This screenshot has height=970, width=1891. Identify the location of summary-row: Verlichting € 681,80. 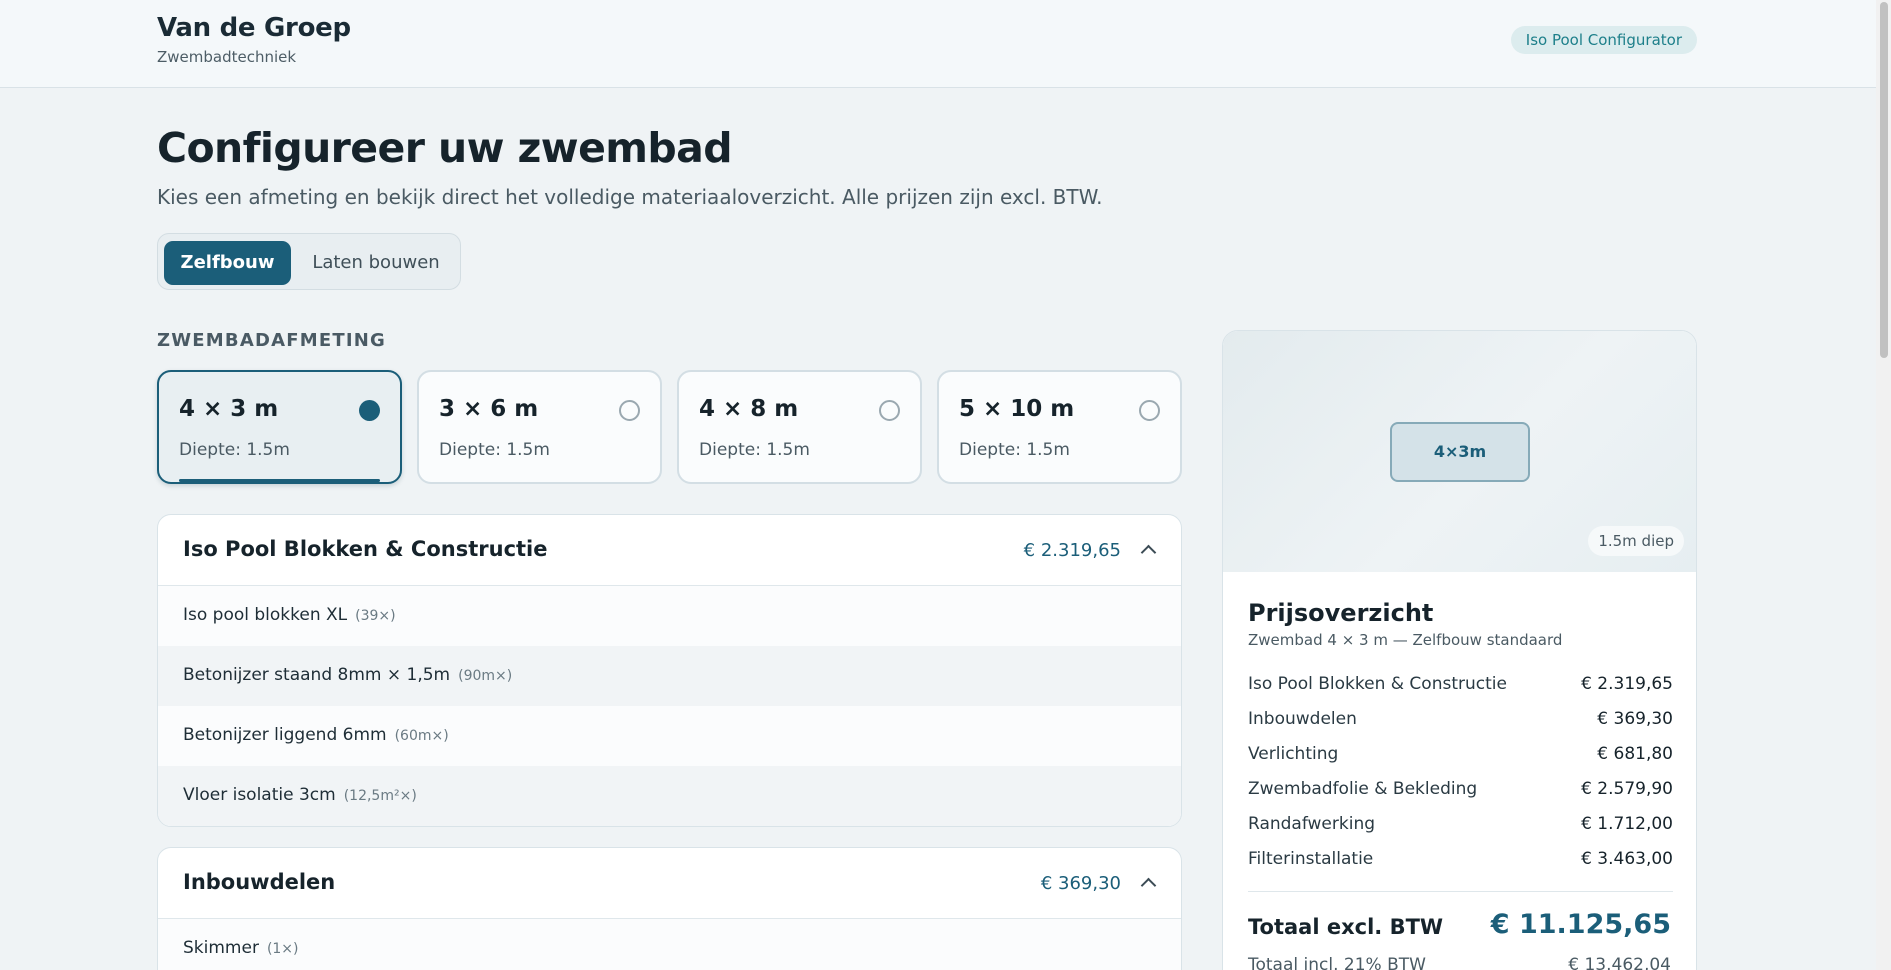
(1460, 757).